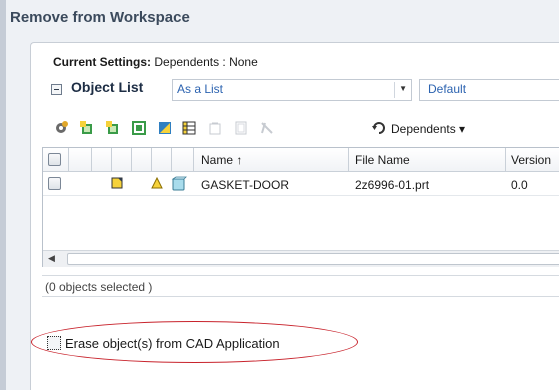  I want to click on column-header-name: Name ↑, so click(221, 160).